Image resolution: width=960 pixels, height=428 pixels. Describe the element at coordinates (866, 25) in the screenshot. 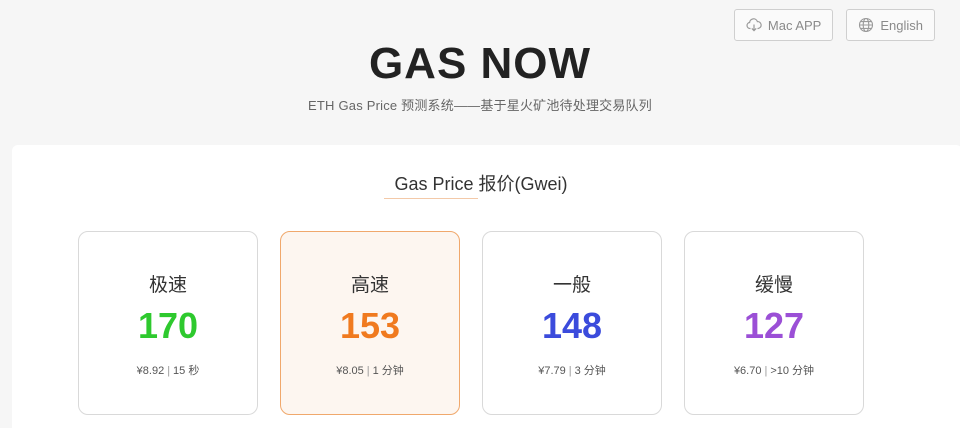

I see `globe-icon` at that location.